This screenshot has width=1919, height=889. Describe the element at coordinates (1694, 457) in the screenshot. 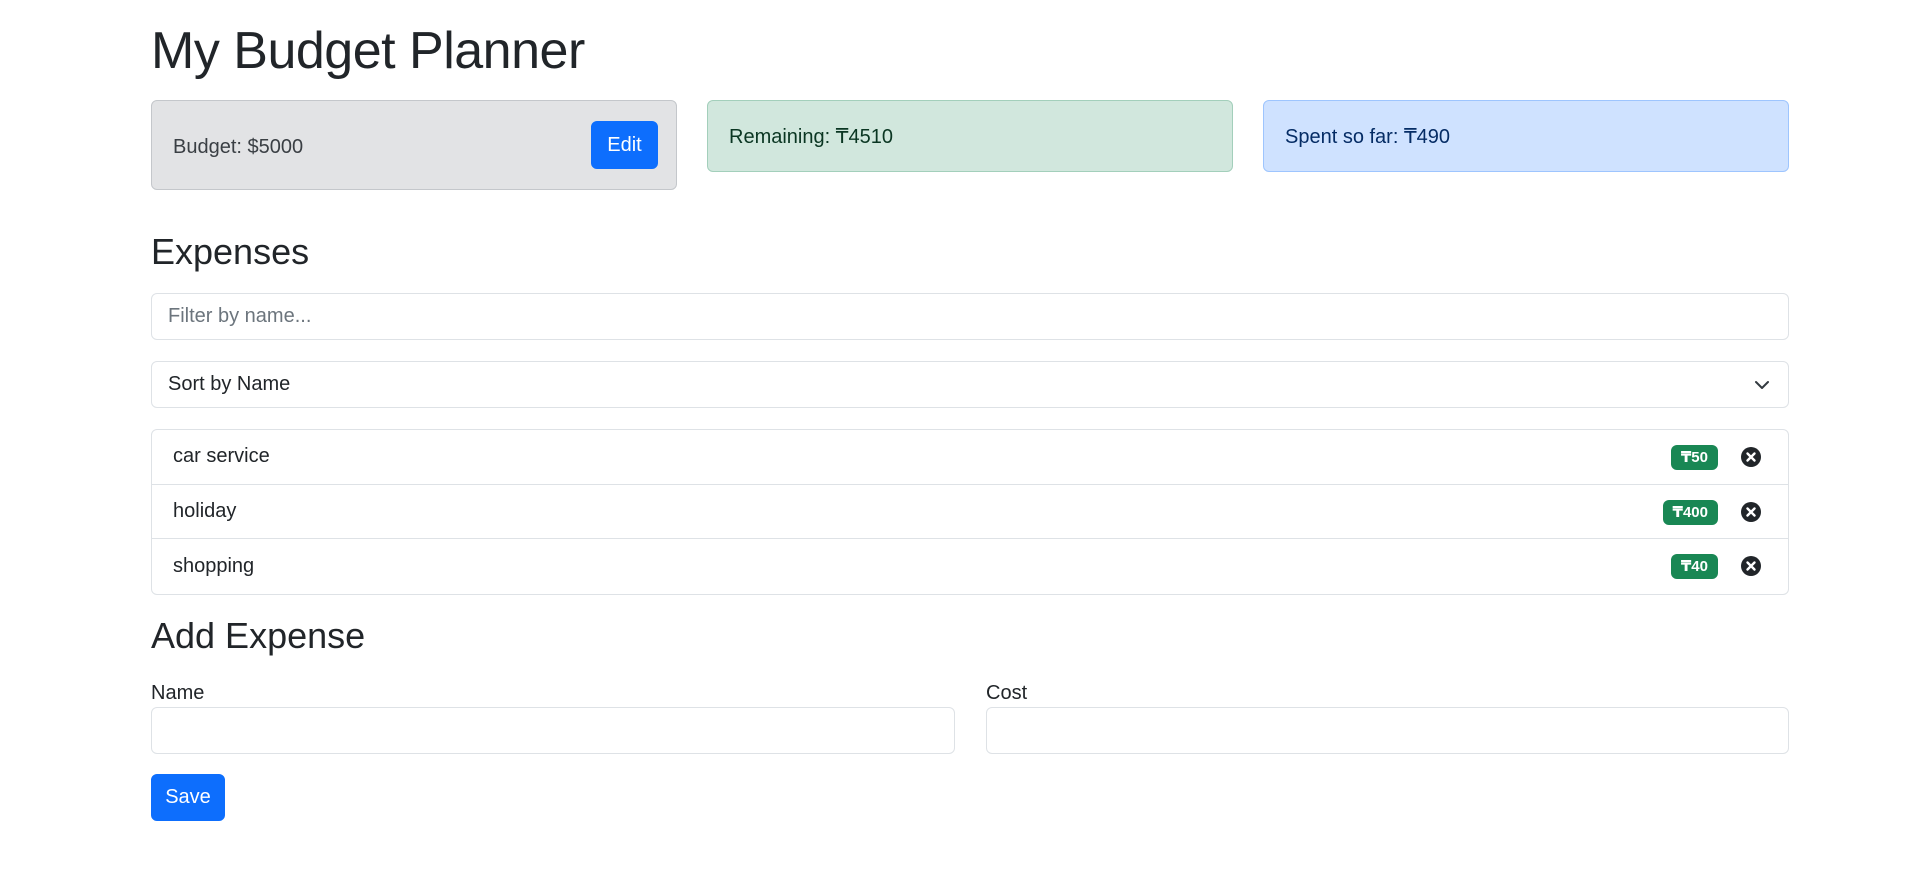

I see `expense-cost-badge: ₸50` at that location.